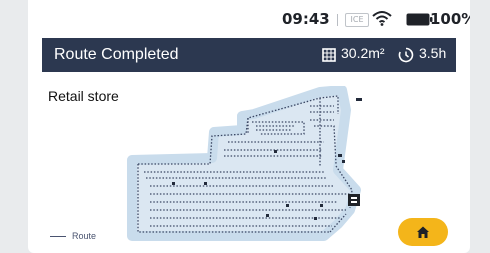 The width and height of the screenshot is (490, 253). Describe the element at coordinates (83, 96) in the screenshot. I see `map-name: Retail store` at that location.